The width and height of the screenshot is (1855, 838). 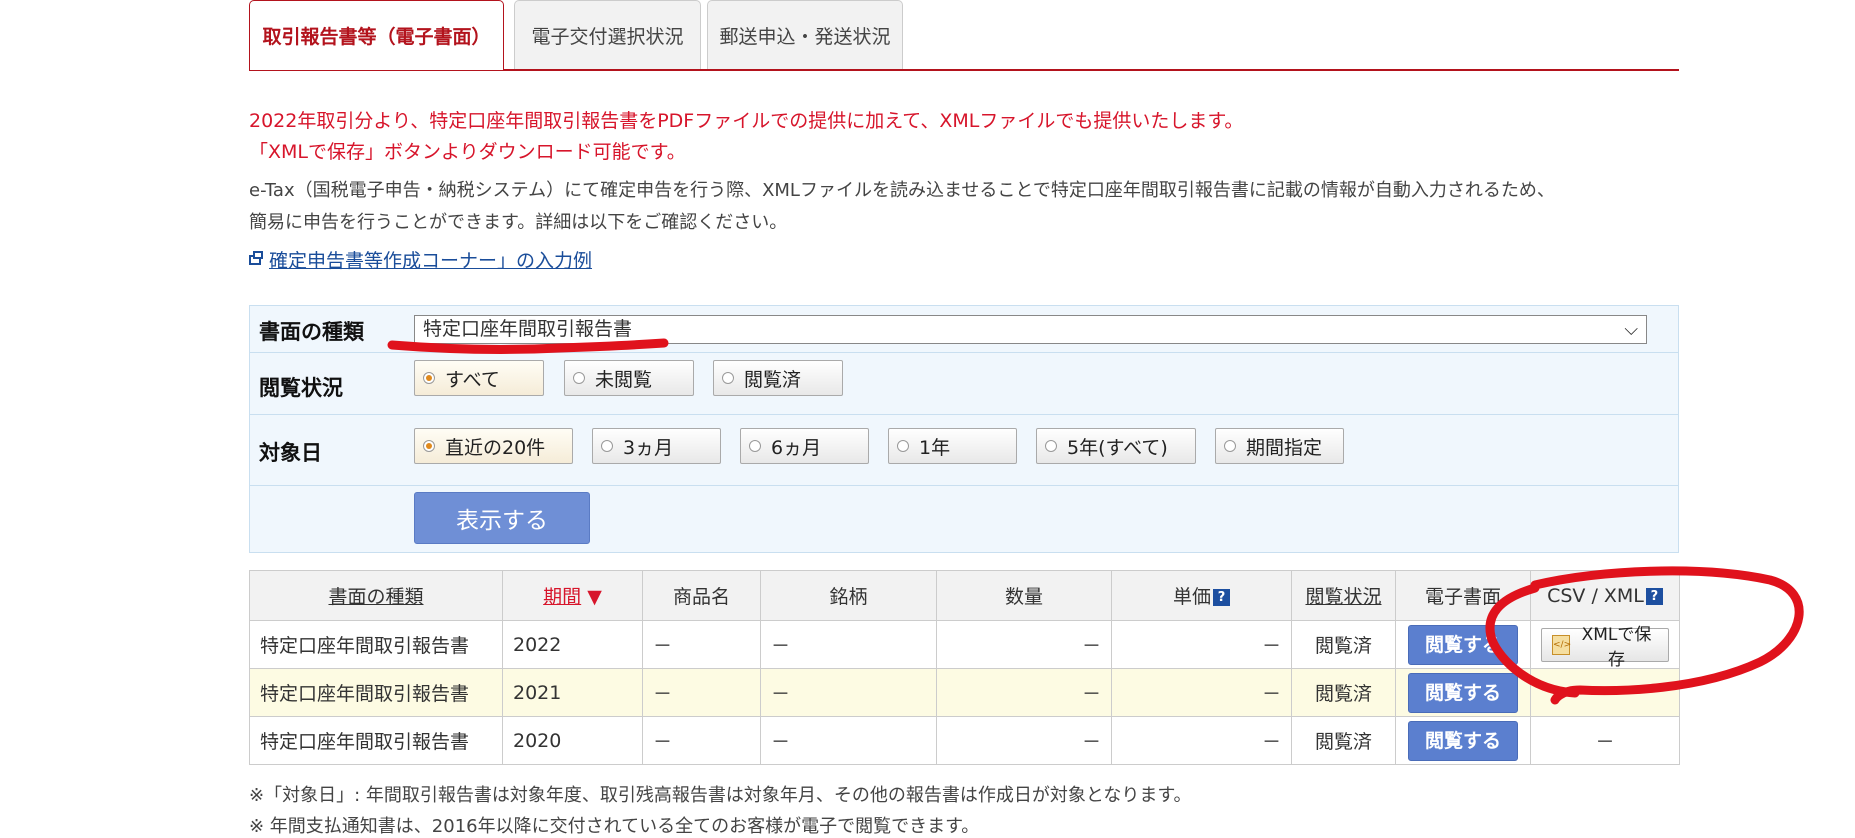 I want to click on tab-transaction-reports: 取引報告書等（電子書面）, so click(x=376, y=35).